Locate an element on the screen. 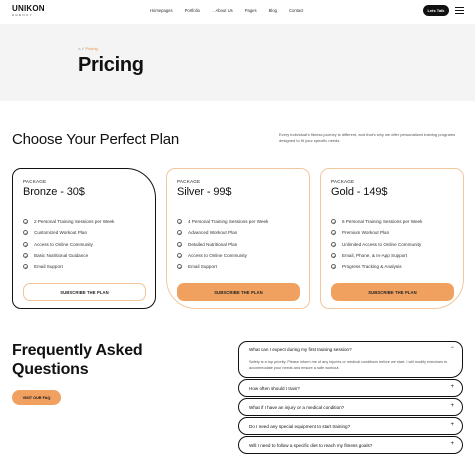 The height and width of the screenshot is (467, 475). nav-item-pages: Pages is located at coordinates (251, 10).